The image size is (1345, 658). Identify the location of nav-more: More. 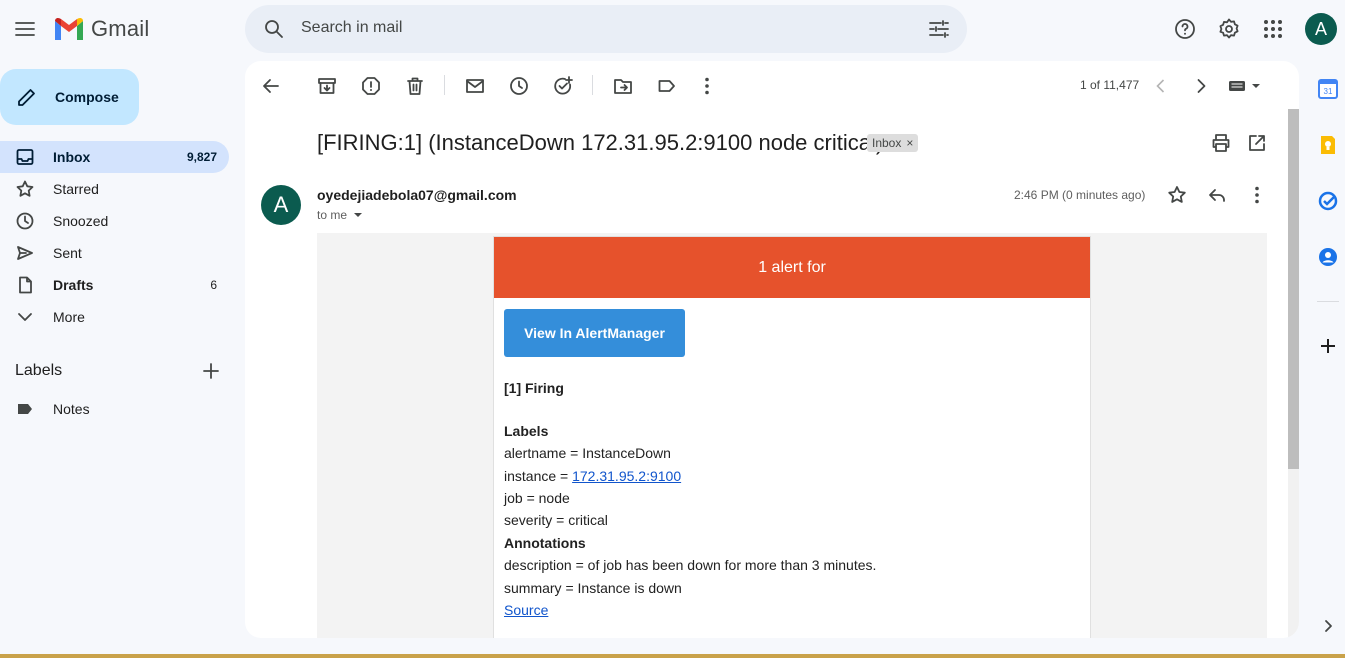
(114, 317).